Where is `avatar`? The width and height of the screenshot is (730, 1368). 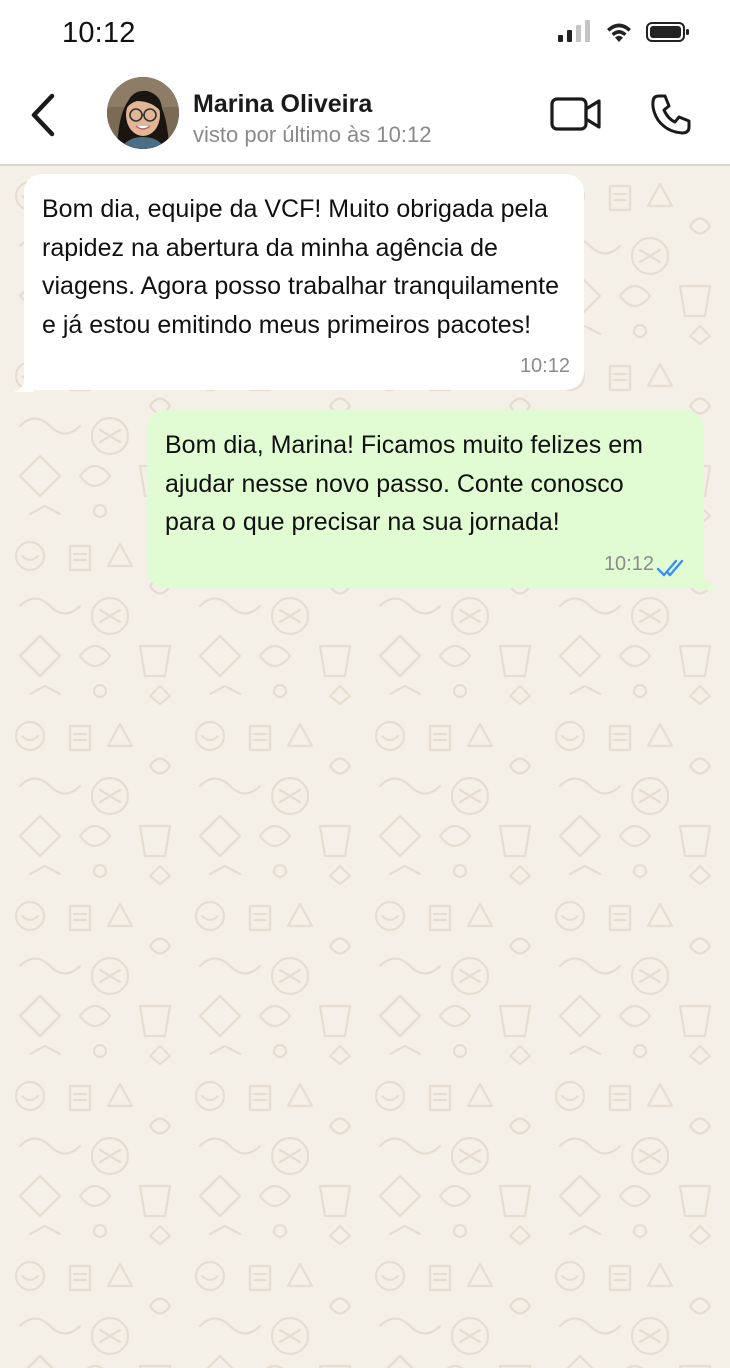
avatar is located at coordinates (143, 113).